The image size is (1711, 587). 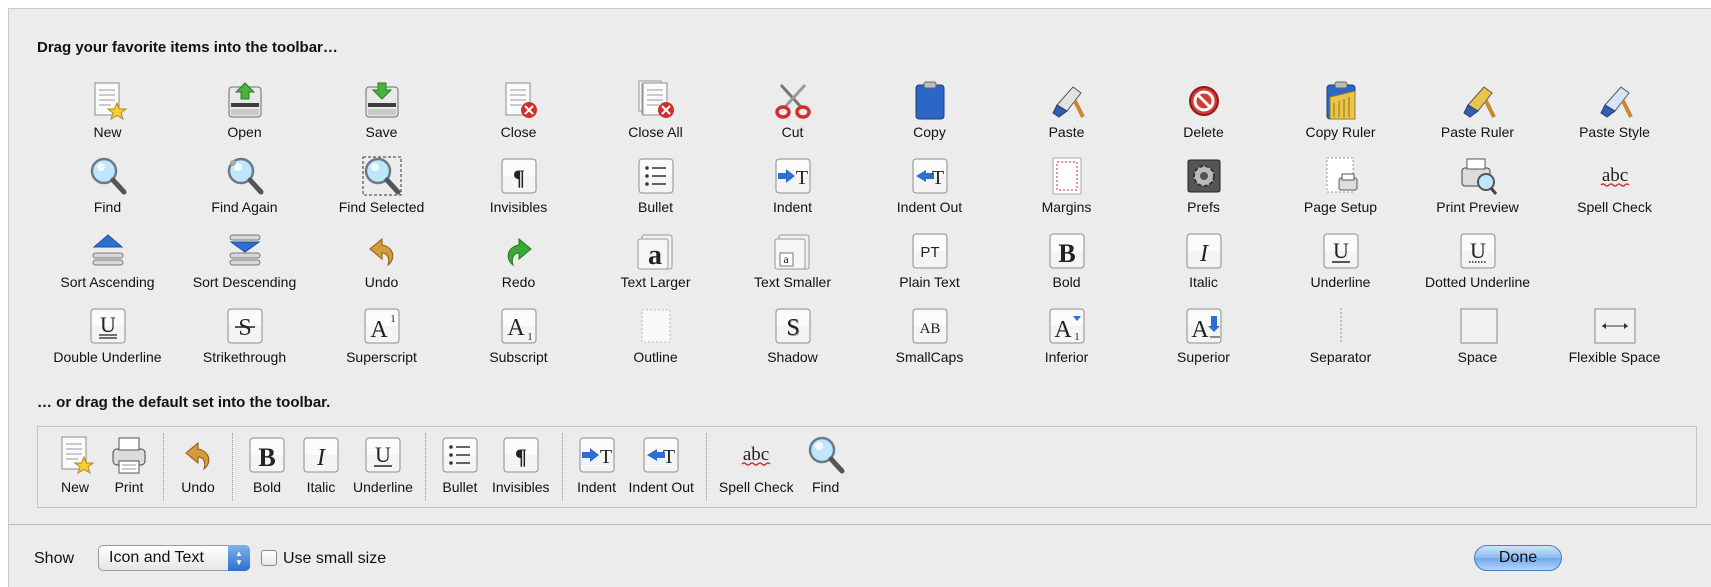 I want to click on default-set-item: B Bold, so click(x=267, y=467).